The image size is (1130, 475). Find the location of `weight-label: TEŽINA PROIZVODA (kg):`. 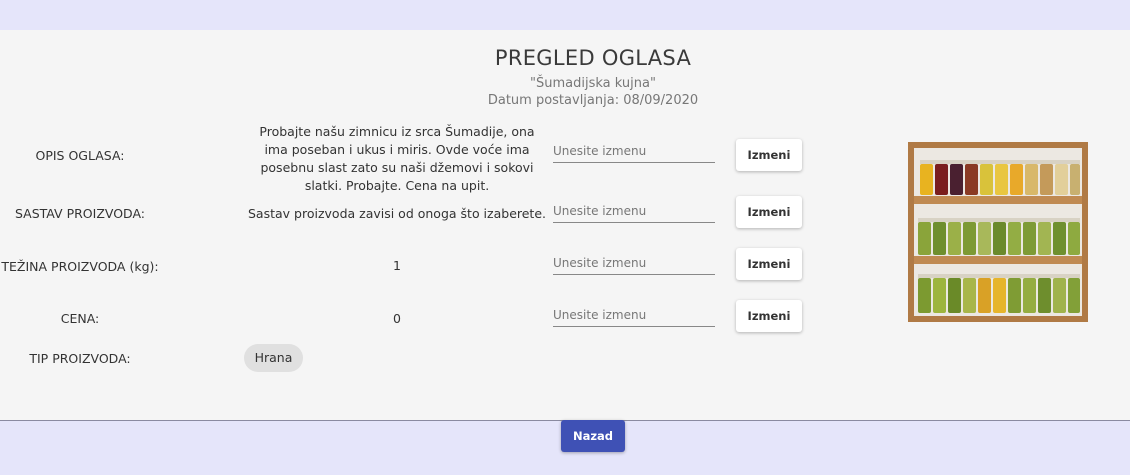

weight-label: TEŽINA PROIZVODA (kg): is located at coordinates (80, 266).